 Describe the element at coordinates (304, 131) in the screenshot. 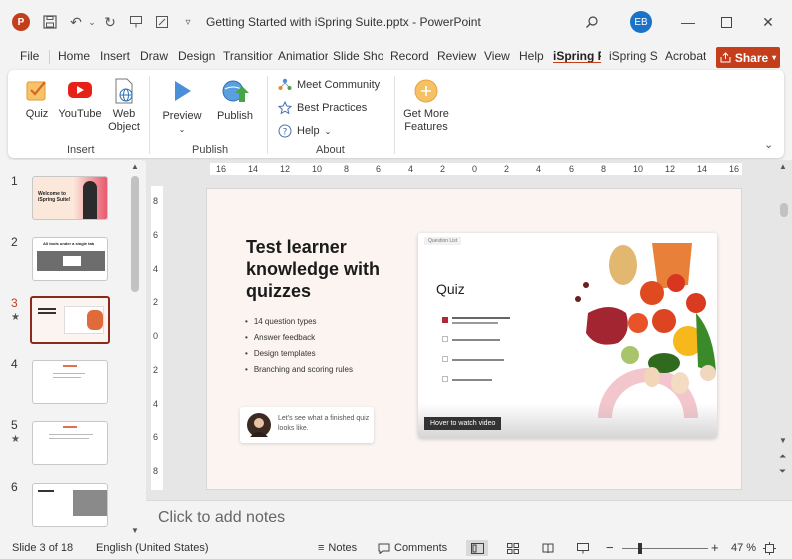

I see `help-button: ? Help ⌄` at that location.